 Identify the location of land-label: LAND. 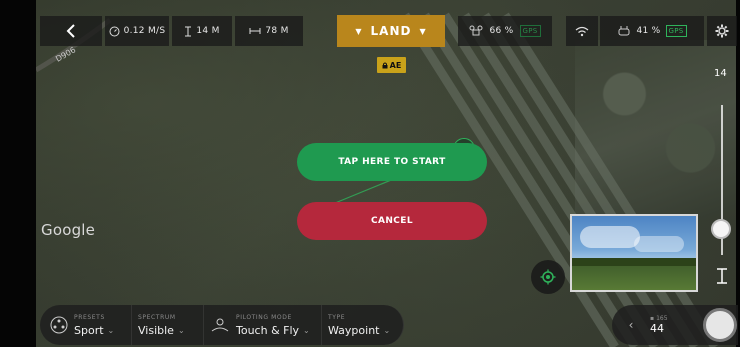
(391, 31).